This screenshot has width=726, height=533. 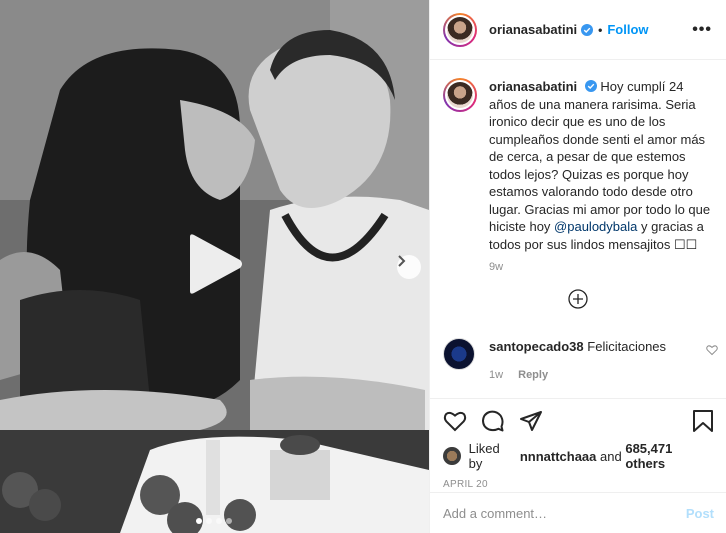 What do you see at coordinates (578, 484) in the screenshot?
I see `post-date: APRIL 20` at bounding box center [578, 484].